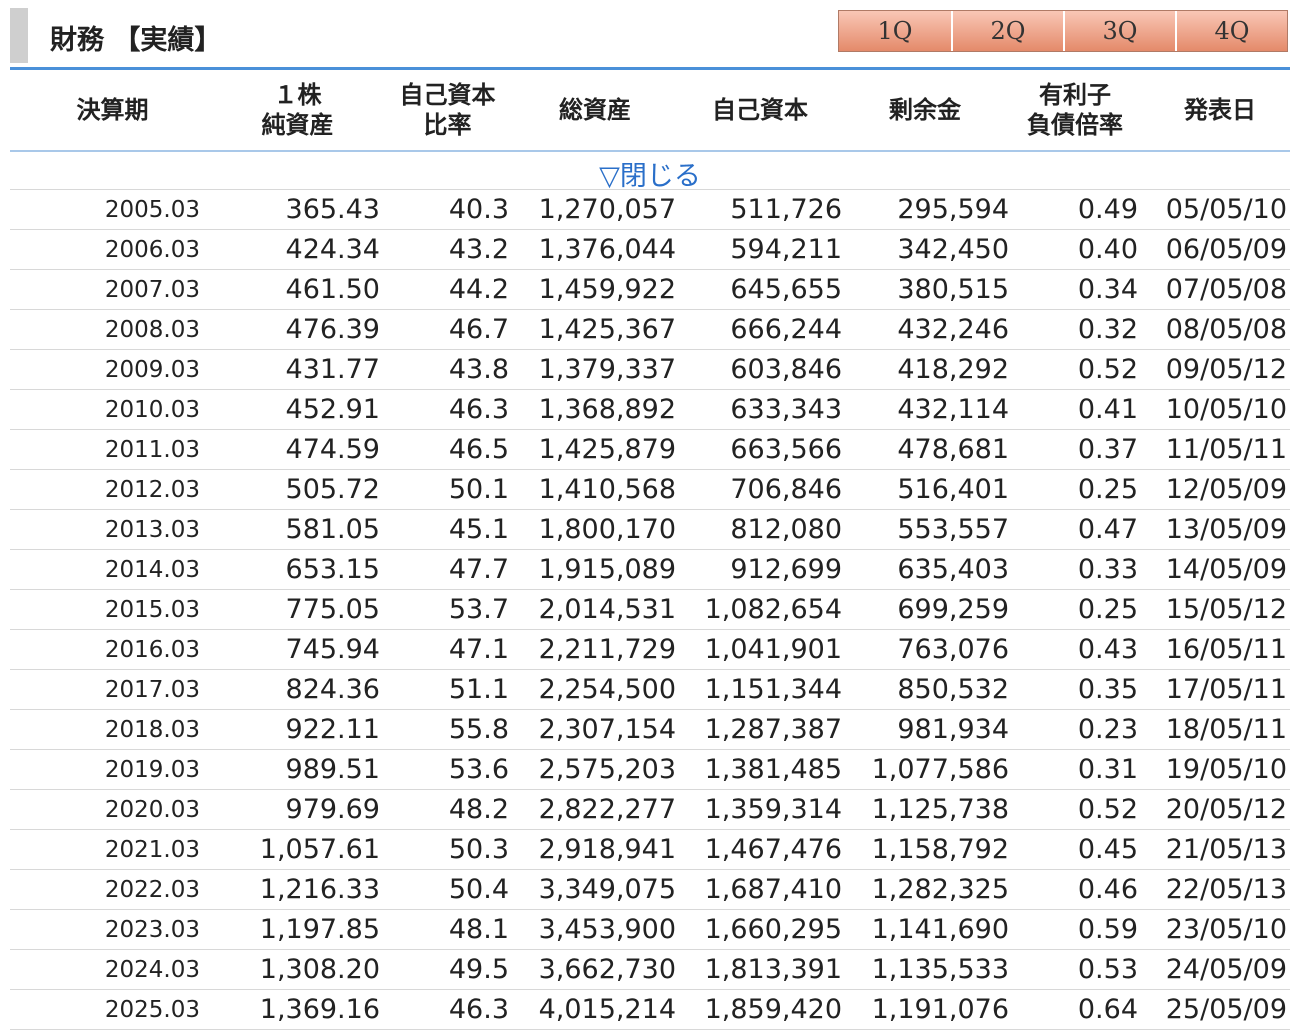 The image size is (1298, 1034). Describe the element at coordinates (1226, 729) in the screenshot. I see `cell-announce-date: 18/05/11` at that location.